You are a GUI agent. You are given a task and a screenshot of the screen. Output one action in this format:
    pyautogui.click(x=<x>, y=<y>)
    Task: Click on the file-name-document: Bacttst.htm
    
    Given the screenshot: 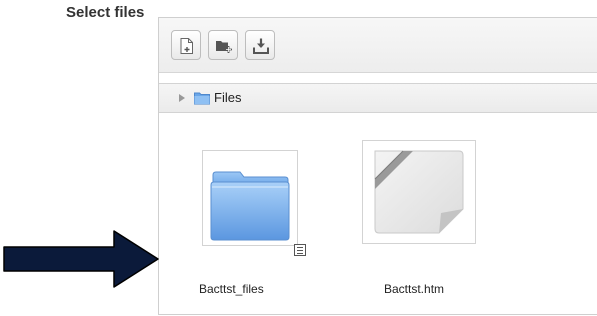 What is the action you would take?
    pyautogui.click(x=414, y=289)
    